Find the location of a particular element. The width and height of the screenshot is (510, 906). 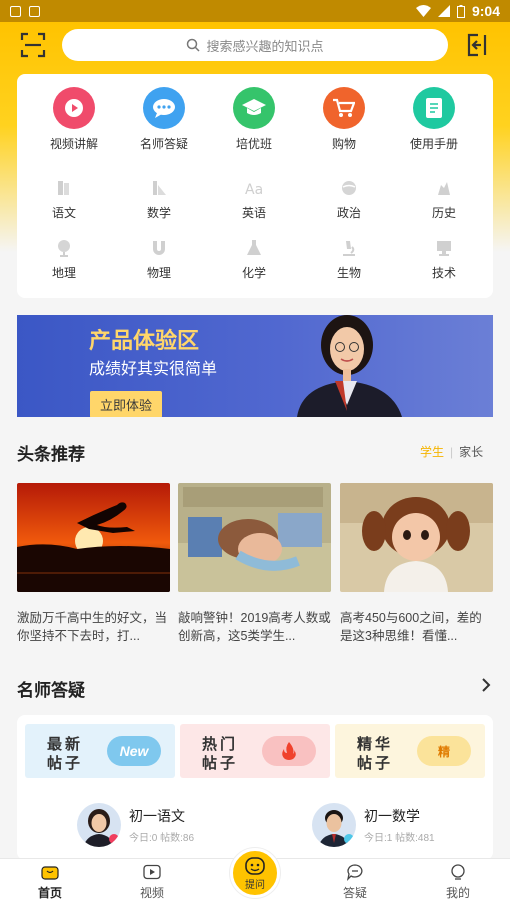

tile-line1: 最新 is located at coordinates (65, 744).